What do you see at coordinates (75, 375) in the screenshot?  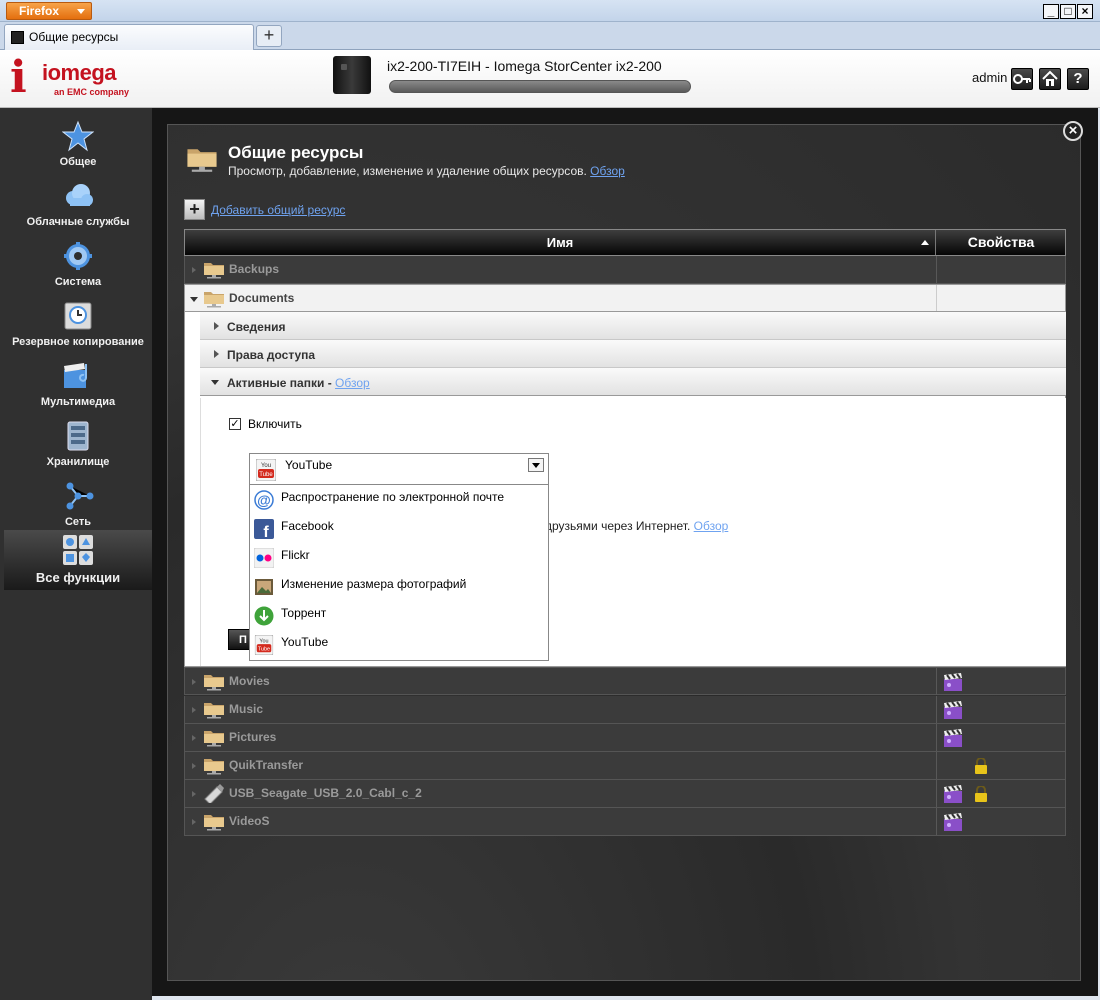 I see `media-icon` at bounding box center [75, 375].